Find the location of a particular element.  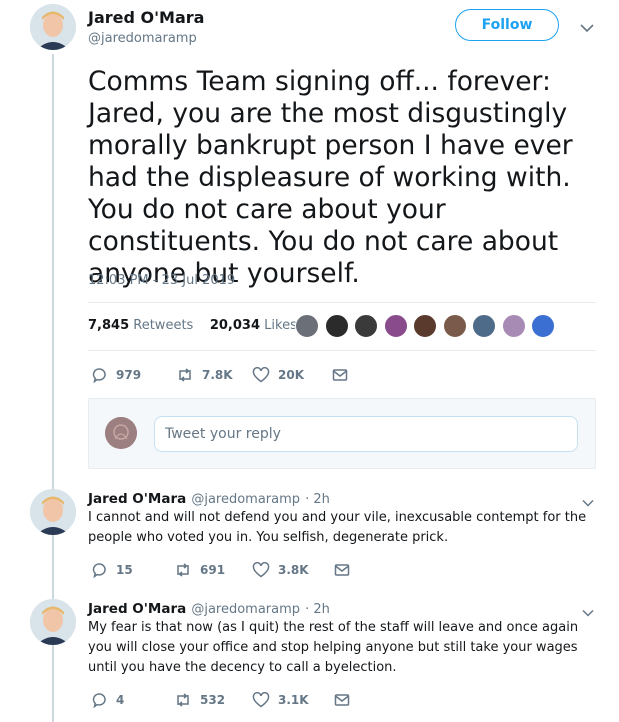

liker-avatars is located at coordinates (428, 326).